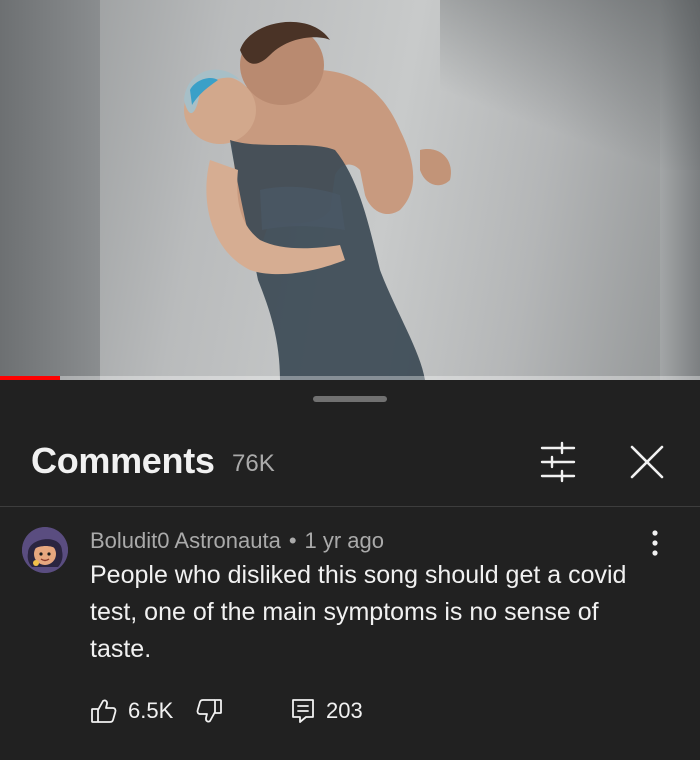 The image size is (700, 760). I want to click on thumbs-down-icon, so click(209, 711).